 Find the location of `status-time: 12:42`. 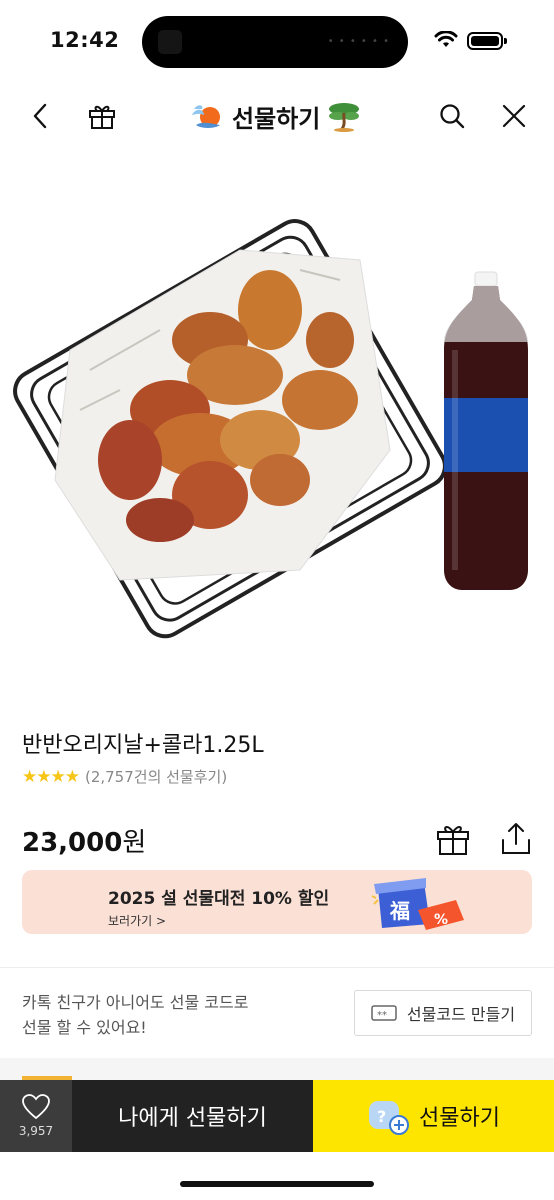

status-time: 12:42 is located at coordinates (85, 40).